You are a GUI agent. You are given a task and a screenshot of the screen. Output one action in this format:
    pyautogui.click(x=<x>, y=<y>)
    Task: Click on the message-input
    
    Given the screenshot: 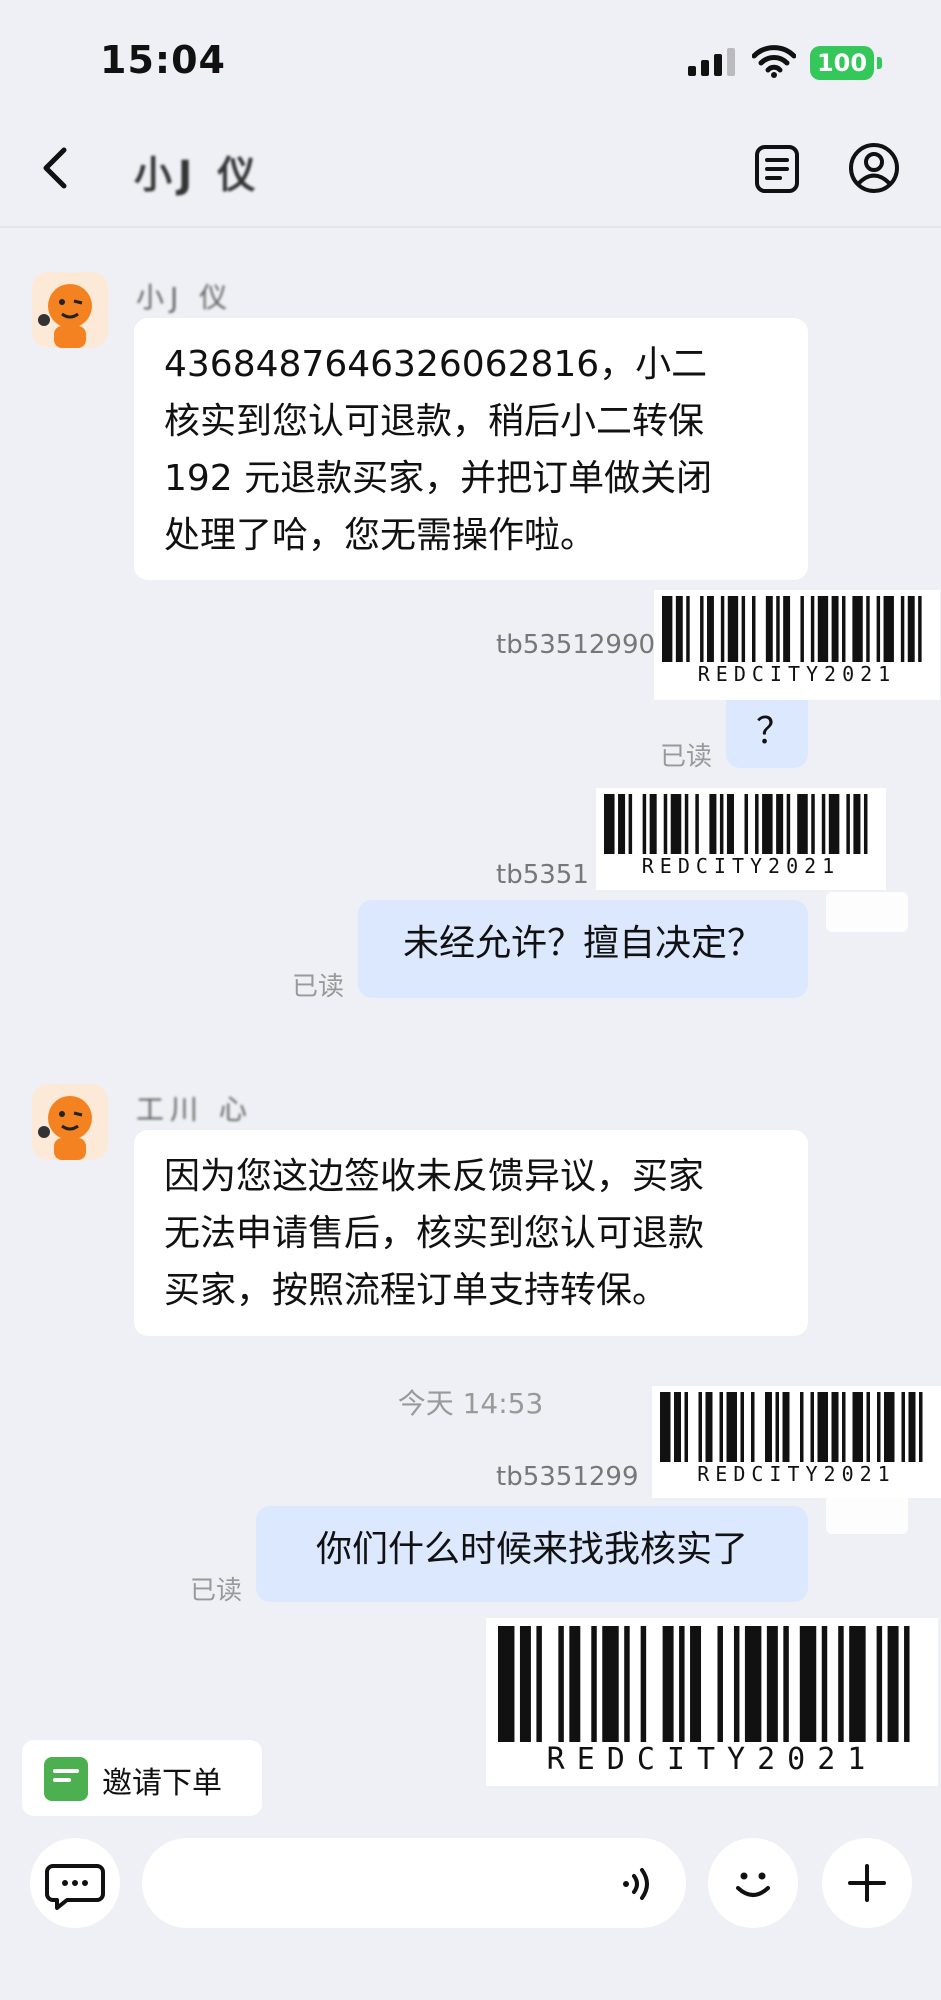 What is the action you would take?
    pyautogui.click(x=414, y=1883)
    